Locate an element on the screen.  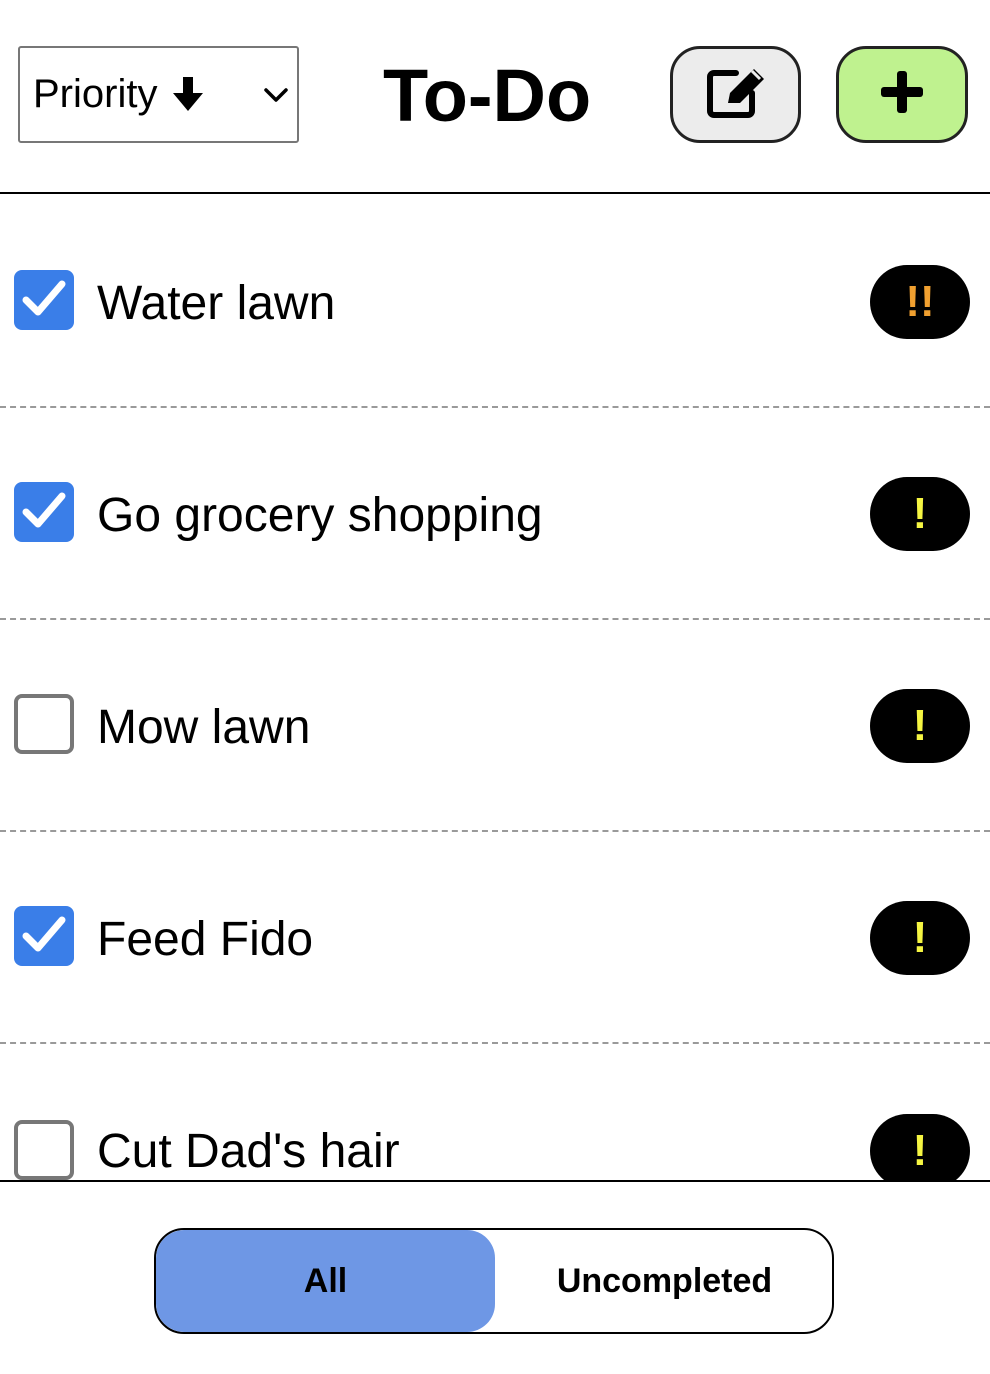
sort-label: Priority is located at coordinates (95, 94).